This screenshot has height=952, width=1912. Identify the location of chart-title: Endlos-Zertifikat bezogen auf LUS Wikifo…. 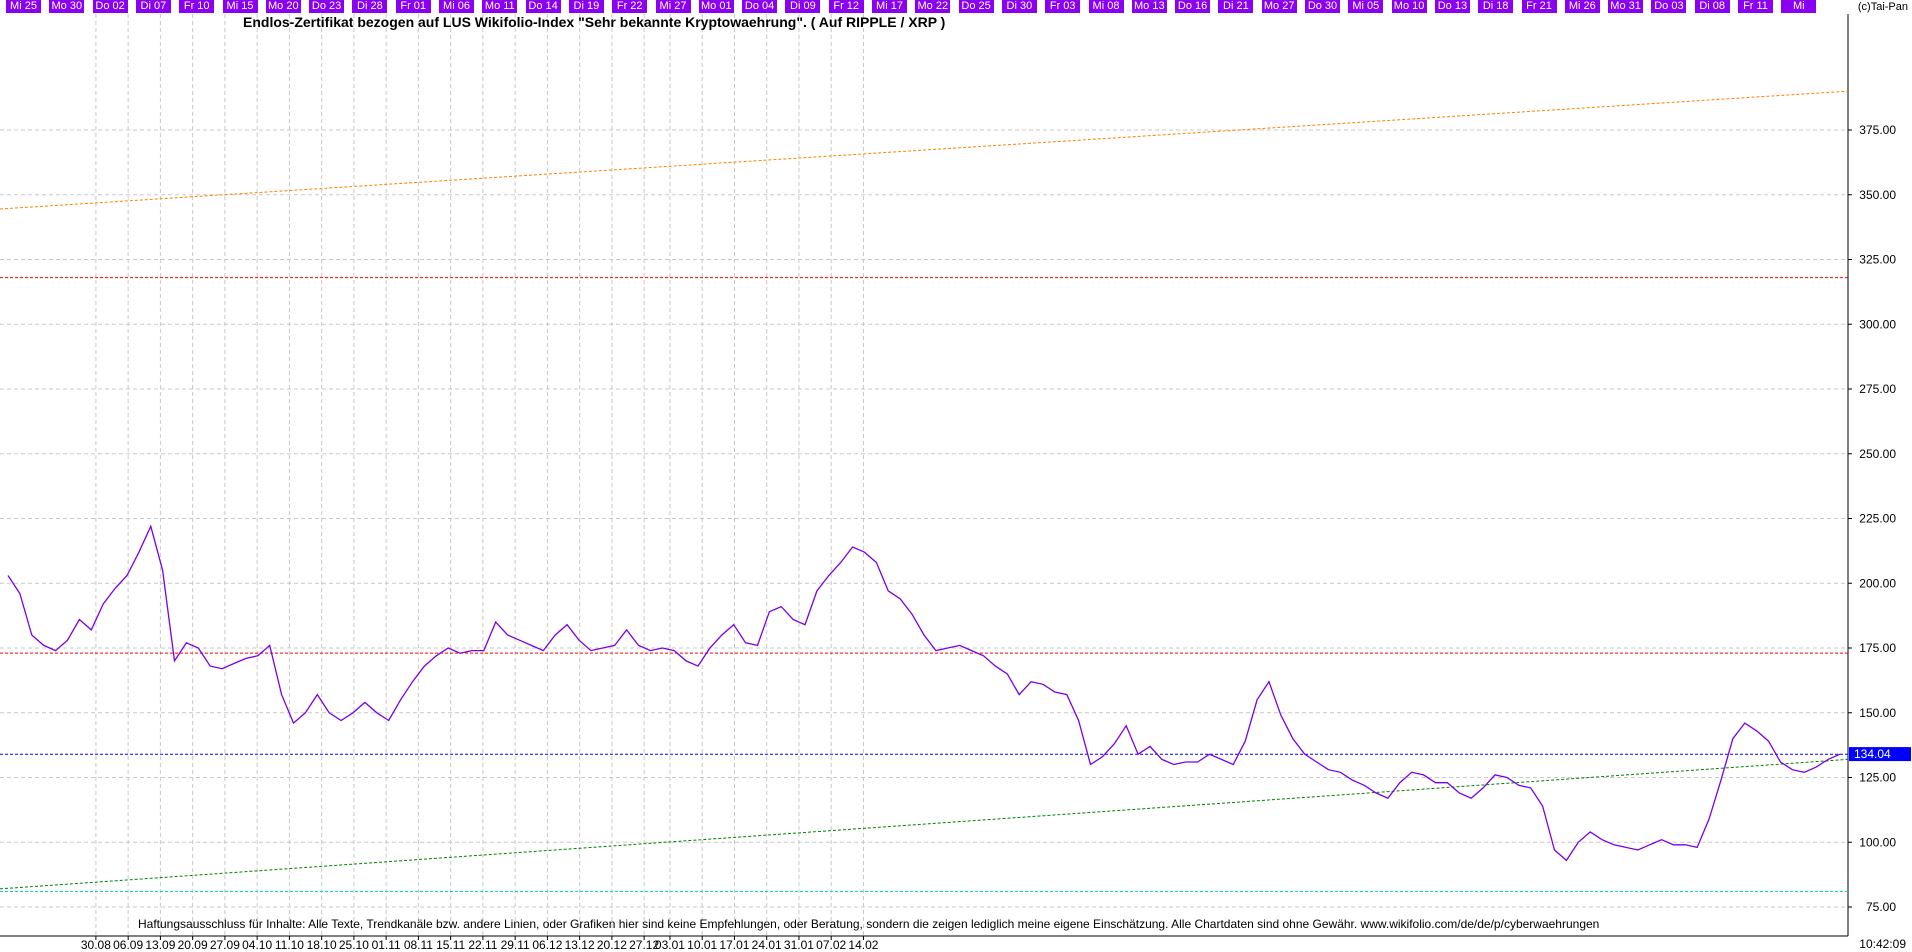
(594, 22).